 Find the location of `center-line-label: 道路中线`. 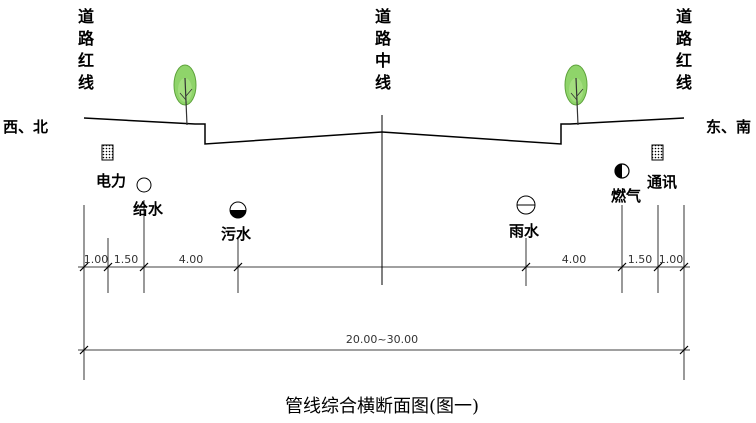

center-line-label: 道路中线 is located at coordinates (383, 49).